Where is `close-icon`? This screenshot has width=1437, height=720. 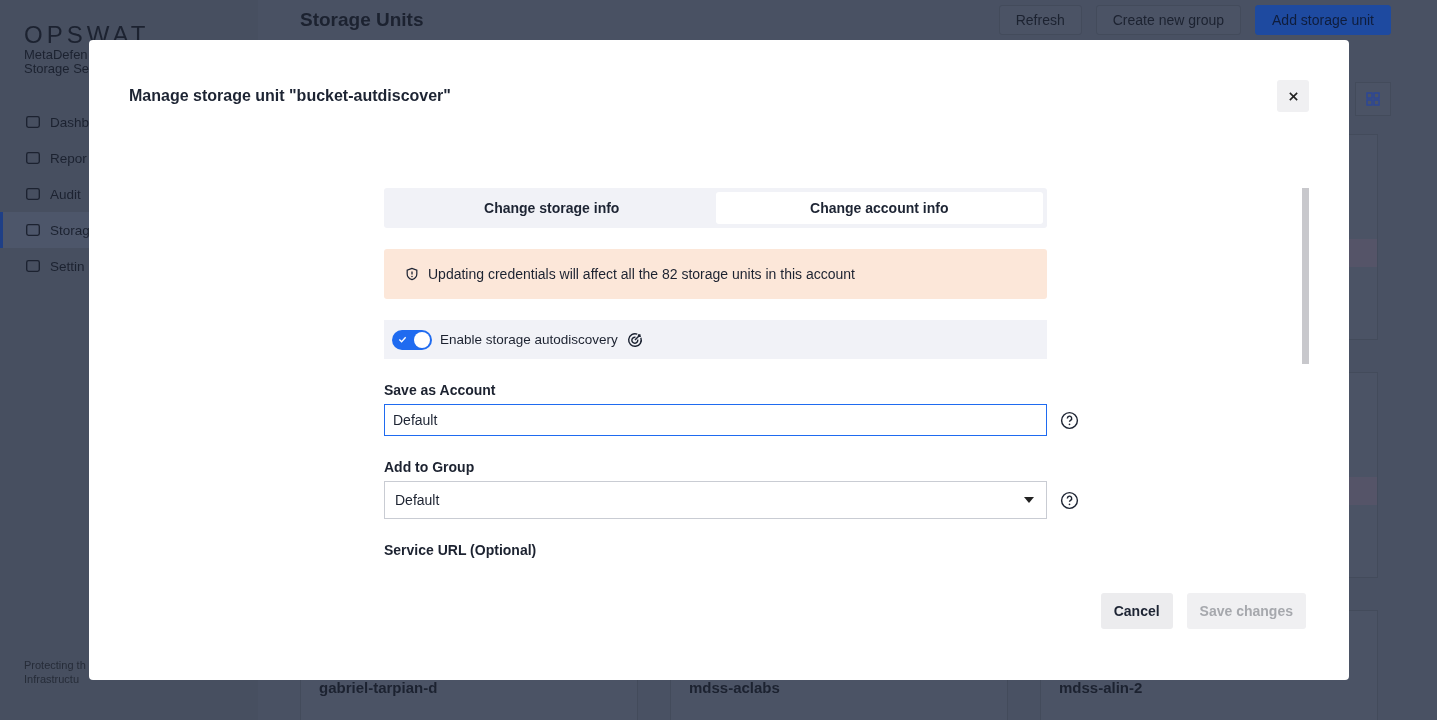 close-icon is located at coordinates (1293, 96).